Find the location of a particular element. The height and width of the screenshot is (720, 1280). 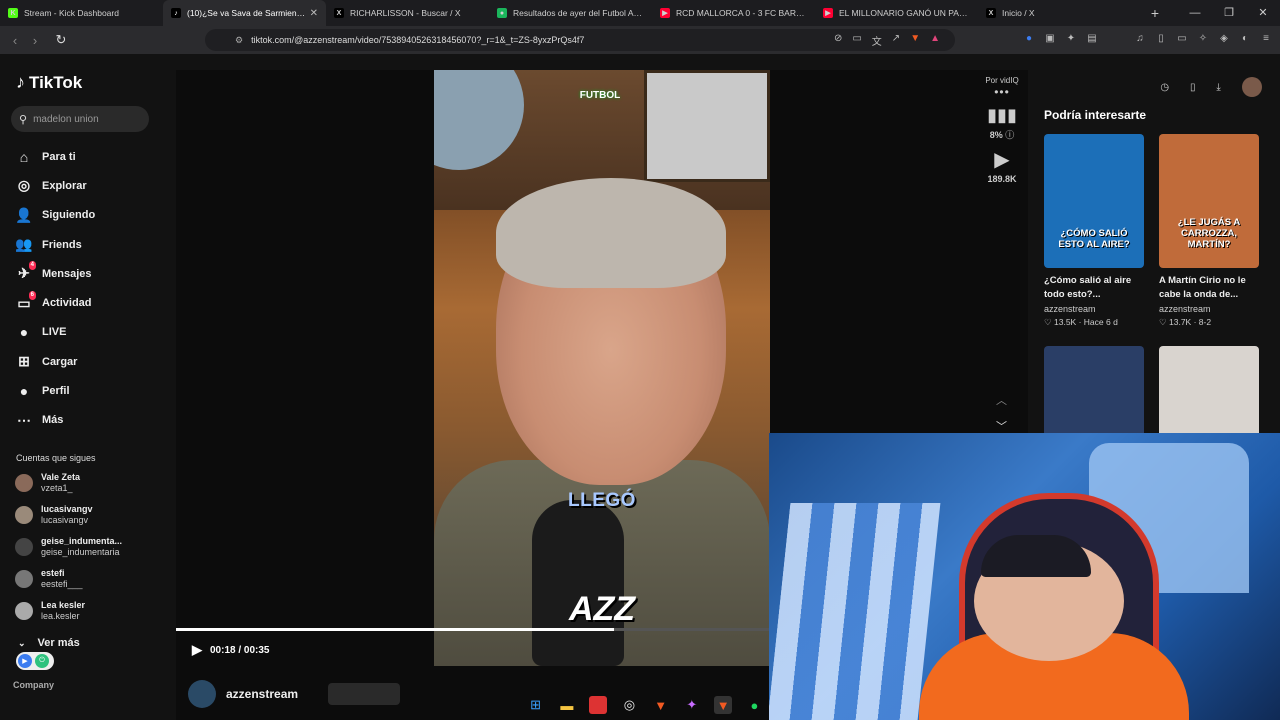

spotify-icon: ● is located at coordinates (754, 705).